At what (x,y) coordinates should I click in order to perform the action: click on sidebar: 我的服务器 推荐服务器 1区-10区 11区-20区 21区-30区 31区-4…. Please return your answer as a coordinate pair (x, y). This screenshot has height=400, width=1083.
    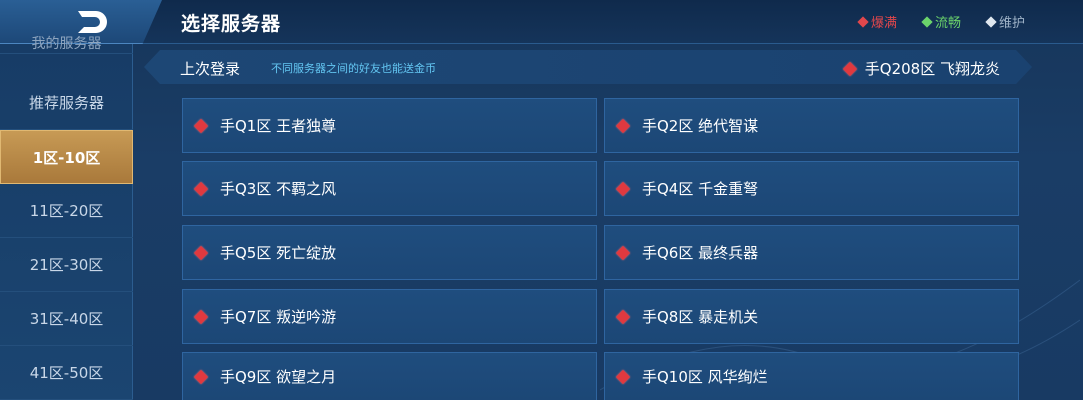
    Looking at the image, I should click on (66, 218).